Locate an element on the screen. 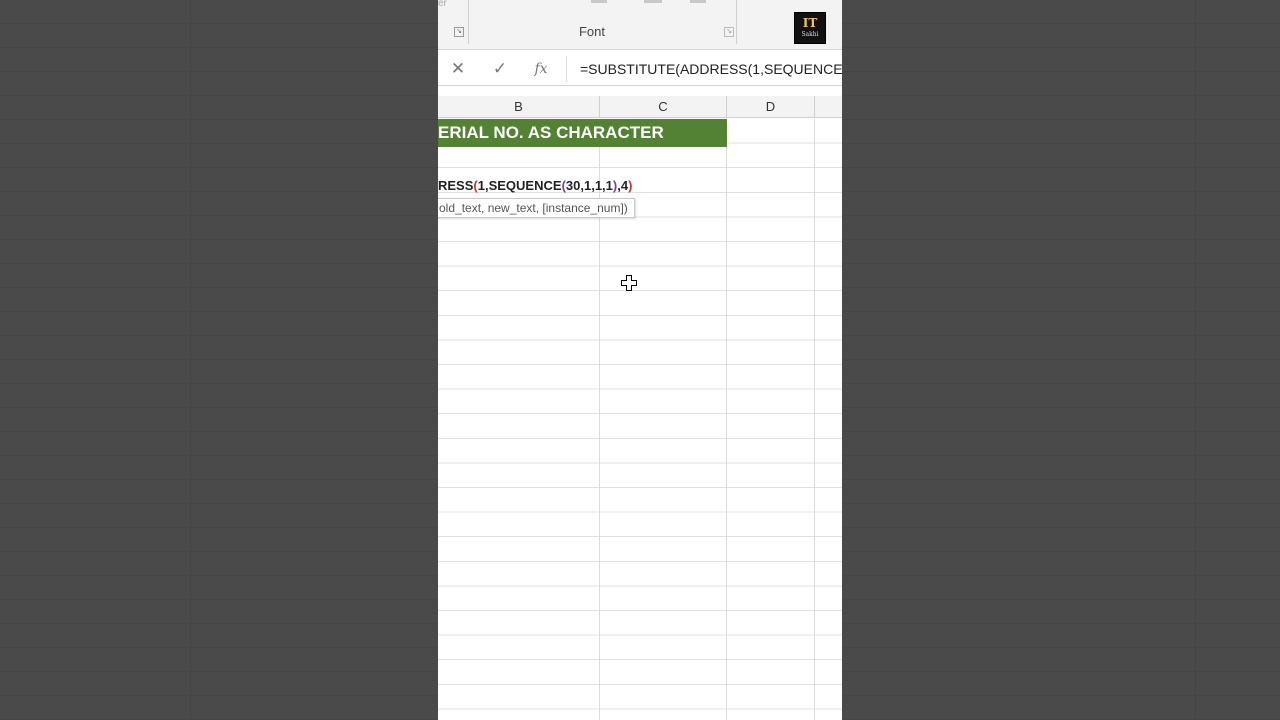  formula-text: 1,SEQUENCE is located at coordinates (519, 185).